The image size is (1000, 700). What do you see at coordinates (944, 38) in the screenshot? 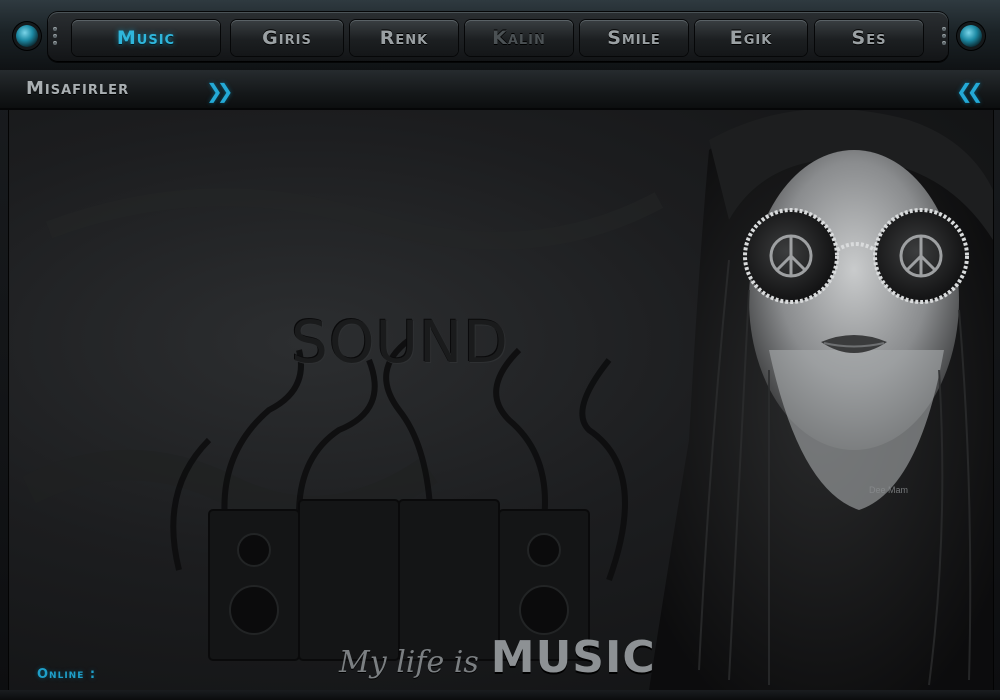
I see `right-dots-icon` at bounding box center [944, 38].